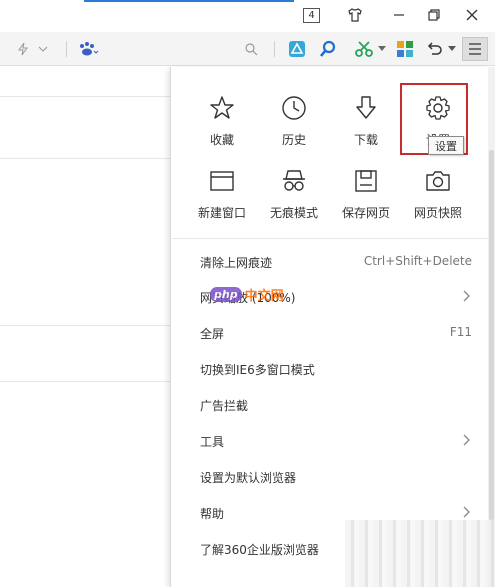 The image size is (495, 587). Describe the element at coordinates (438, 199) in the screenshot. I see `menu-snapshot: 网页快照` at that location.